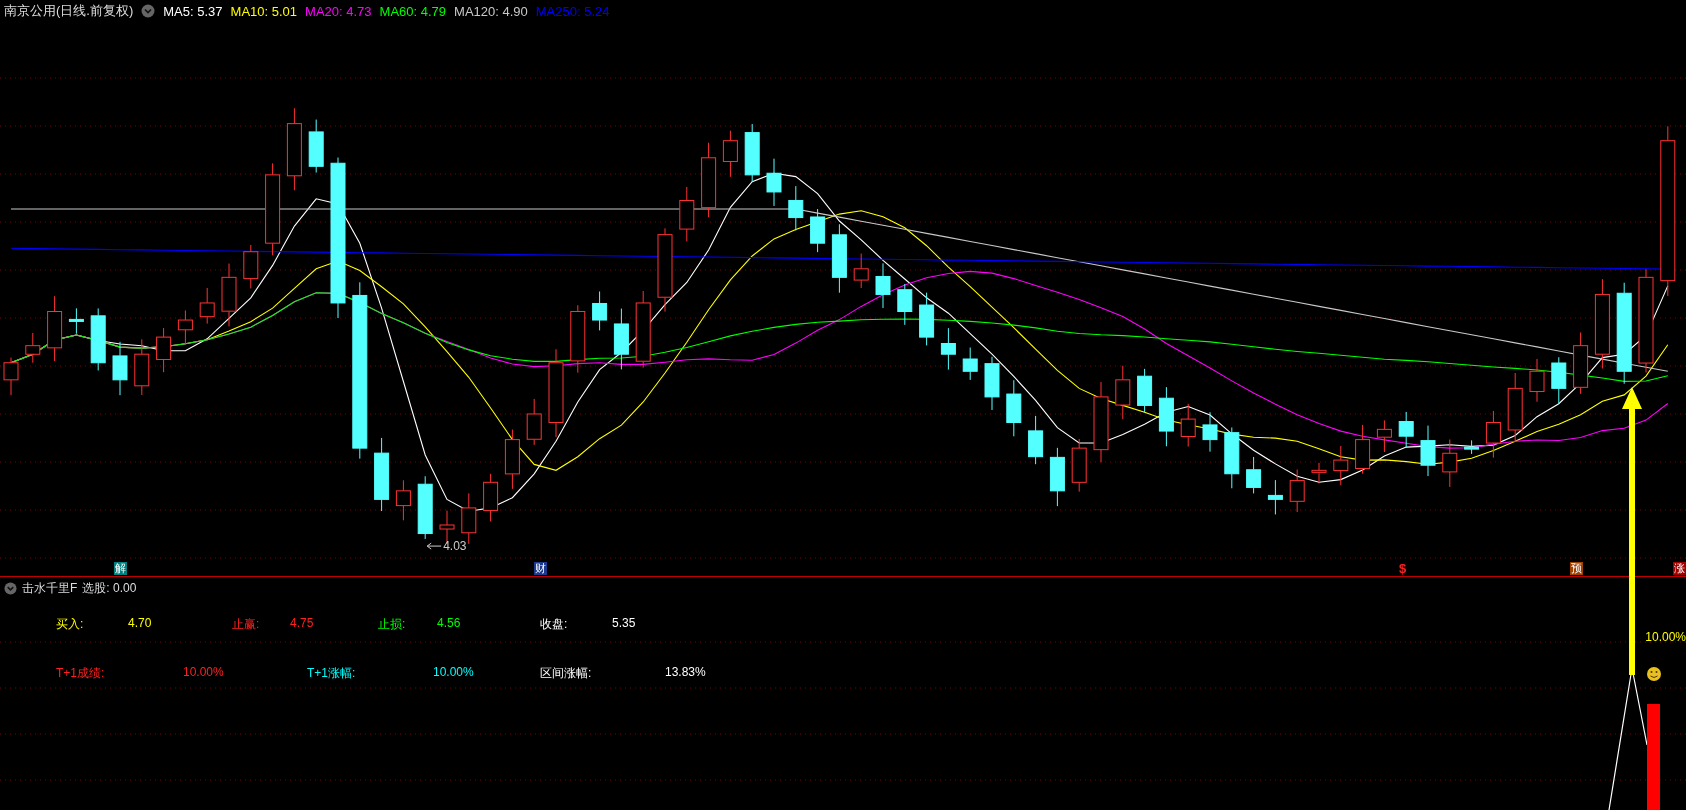 This screenshot has width=1686, height=810. I want to click on selection-value: 选股: 0.00, so click(109, 588).